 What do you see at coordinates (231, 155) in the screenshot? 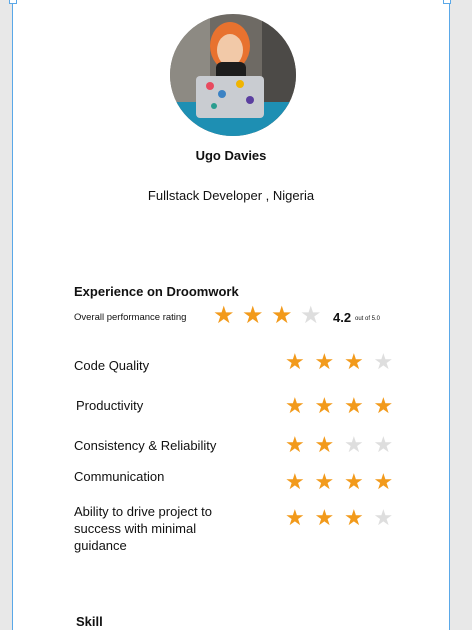
I see `profile-name: Ugo Davies` at bounding box center [231, 155].